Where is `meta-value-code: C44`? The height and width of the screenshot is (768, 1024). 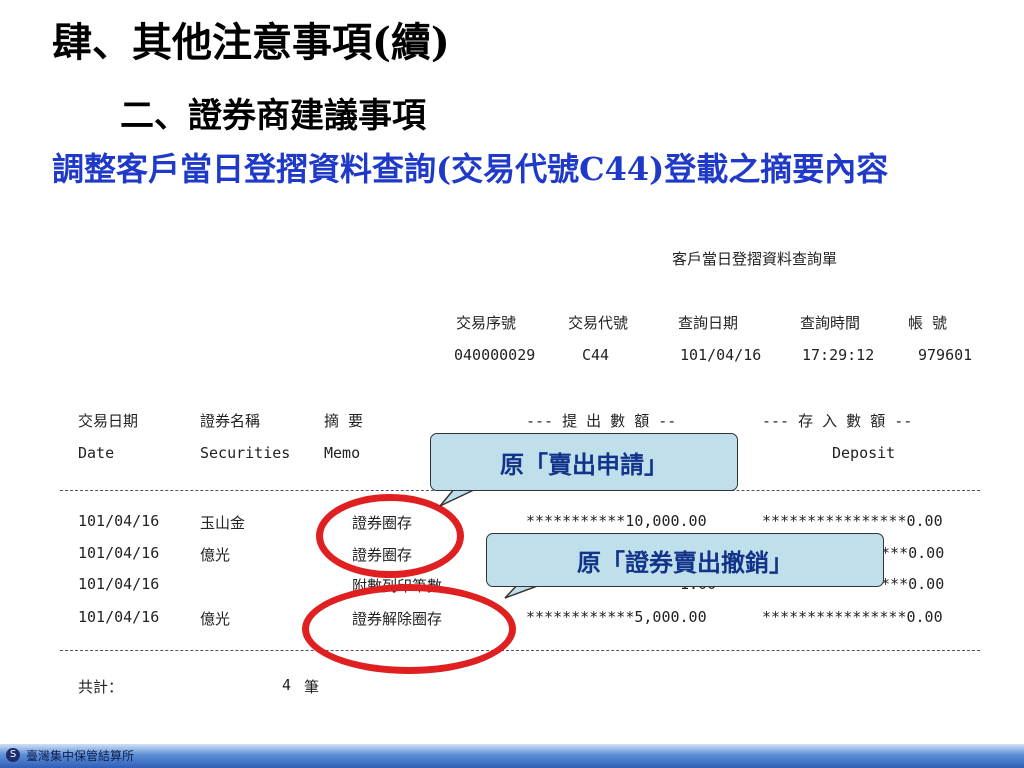
meta-value-code: C44 is located at coordinates (596, 355).